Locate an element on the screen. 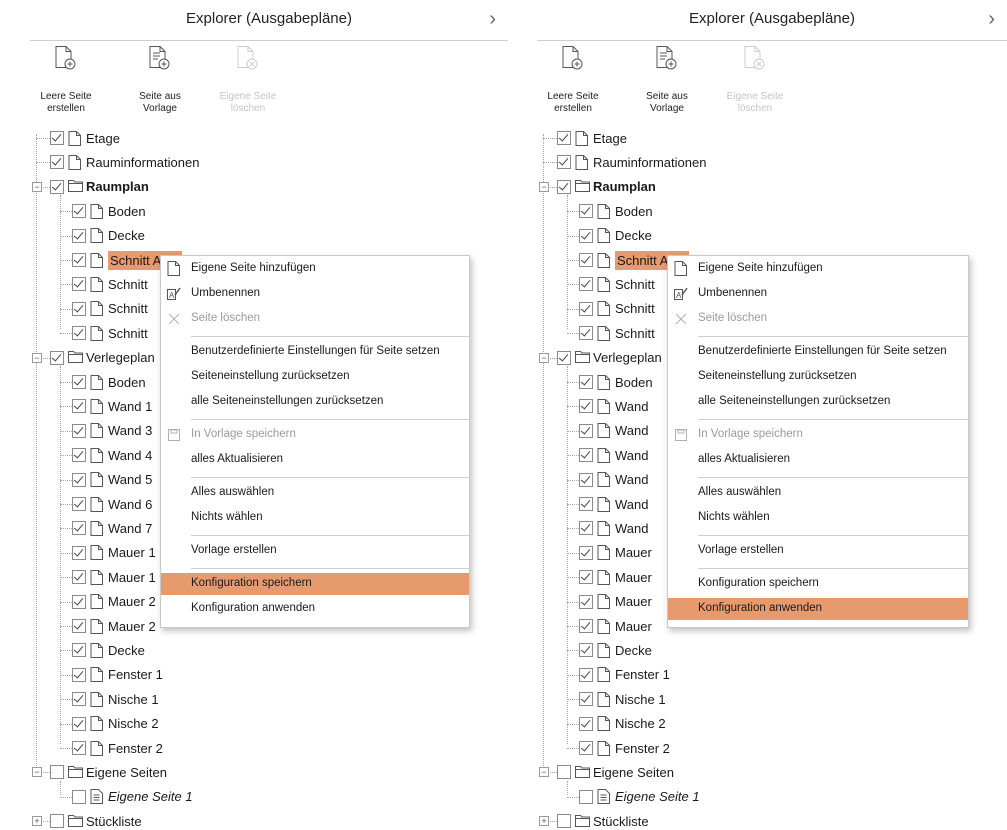  menu-item: Nichts wählen is located at coordinates (315, 518).